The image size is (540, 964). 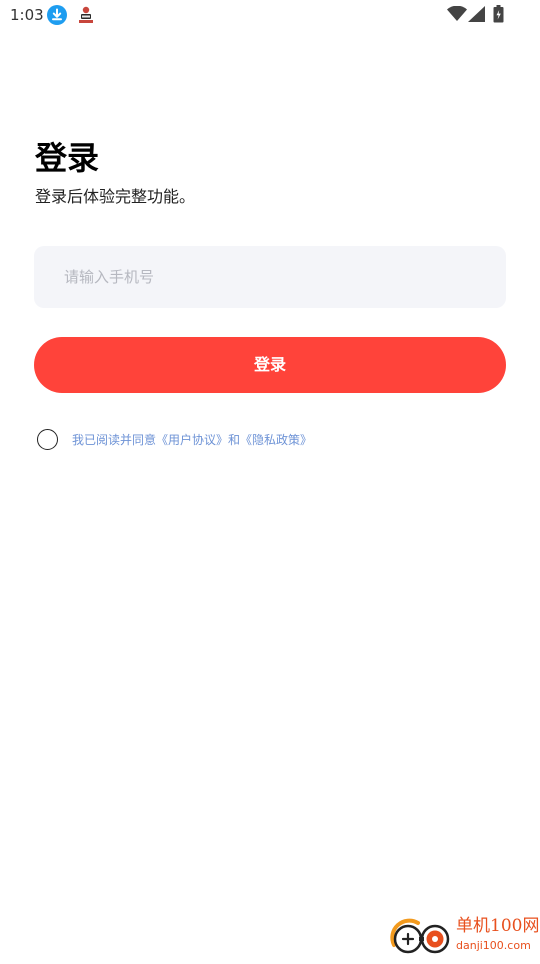 I want to click on wifi-icon, so click(x=457, y=15).